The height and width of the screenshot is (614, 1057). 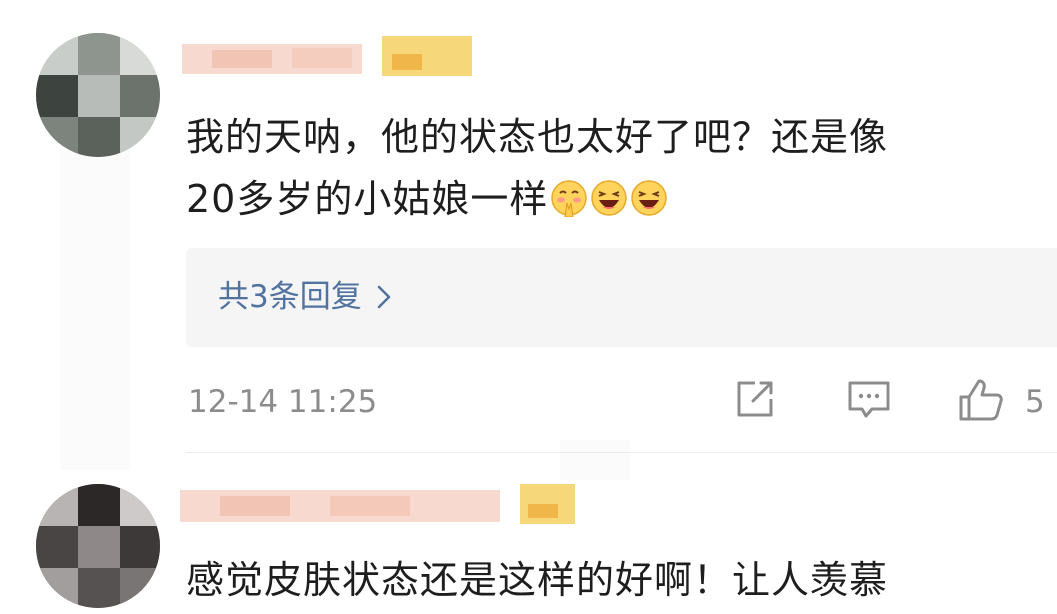 I want to click on reply-box: 共3条回复, so click(x=621, y=297).